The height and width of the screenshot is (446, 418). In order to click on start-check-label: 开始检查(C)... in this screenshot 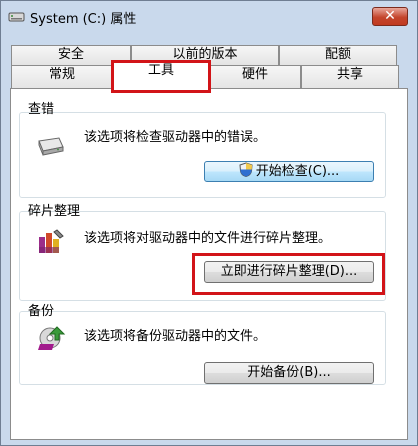, I will do `click(297, 171)`.